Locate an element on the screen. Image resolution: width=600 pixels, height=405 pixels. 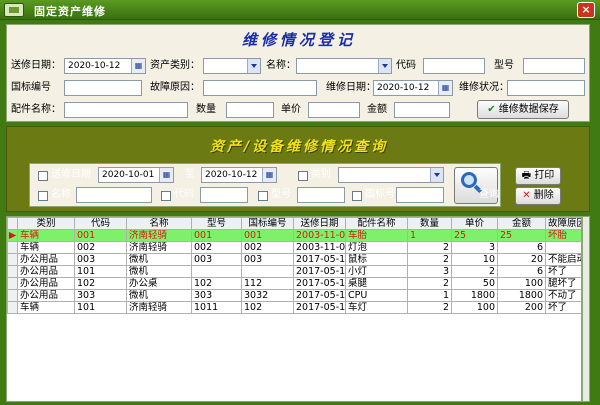
close-button: × is located at coordinates (586, 10).